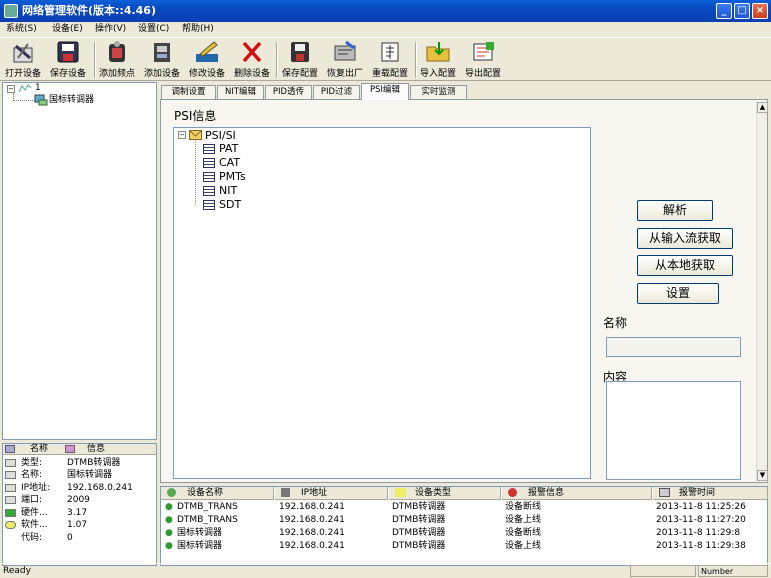  Describe the element at coordinates (710, 493) in the screenshot. I see `col-alarm-time: 报警时间` at that location.